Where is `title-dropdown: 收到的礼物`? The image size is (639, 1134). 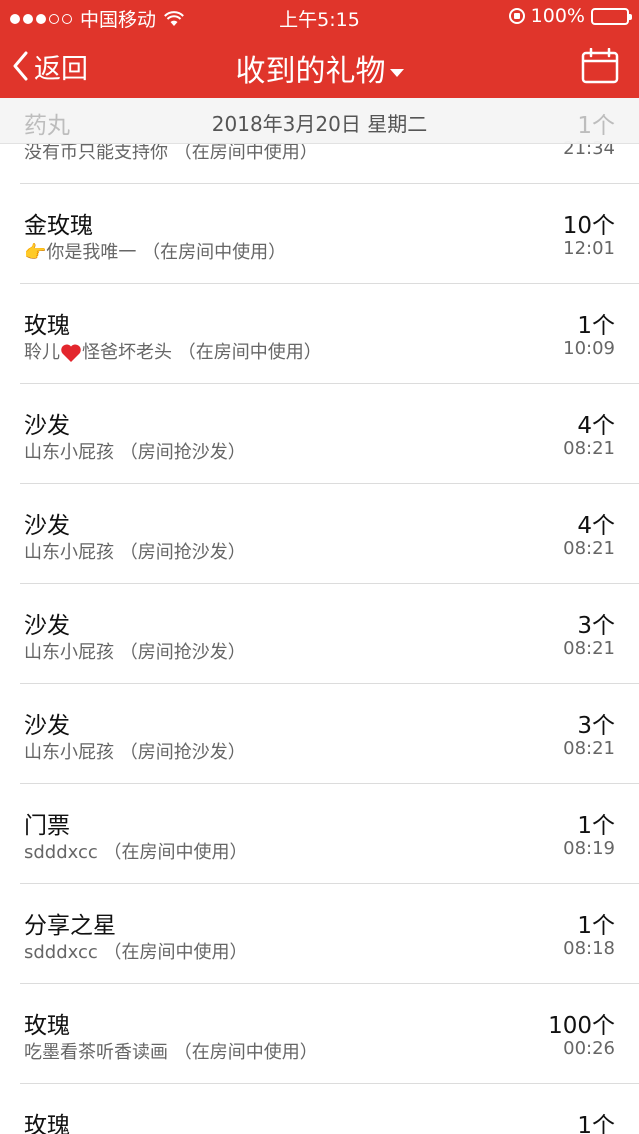 title-dropdown: 收到的礼物 is located at coordinates (319, 68).